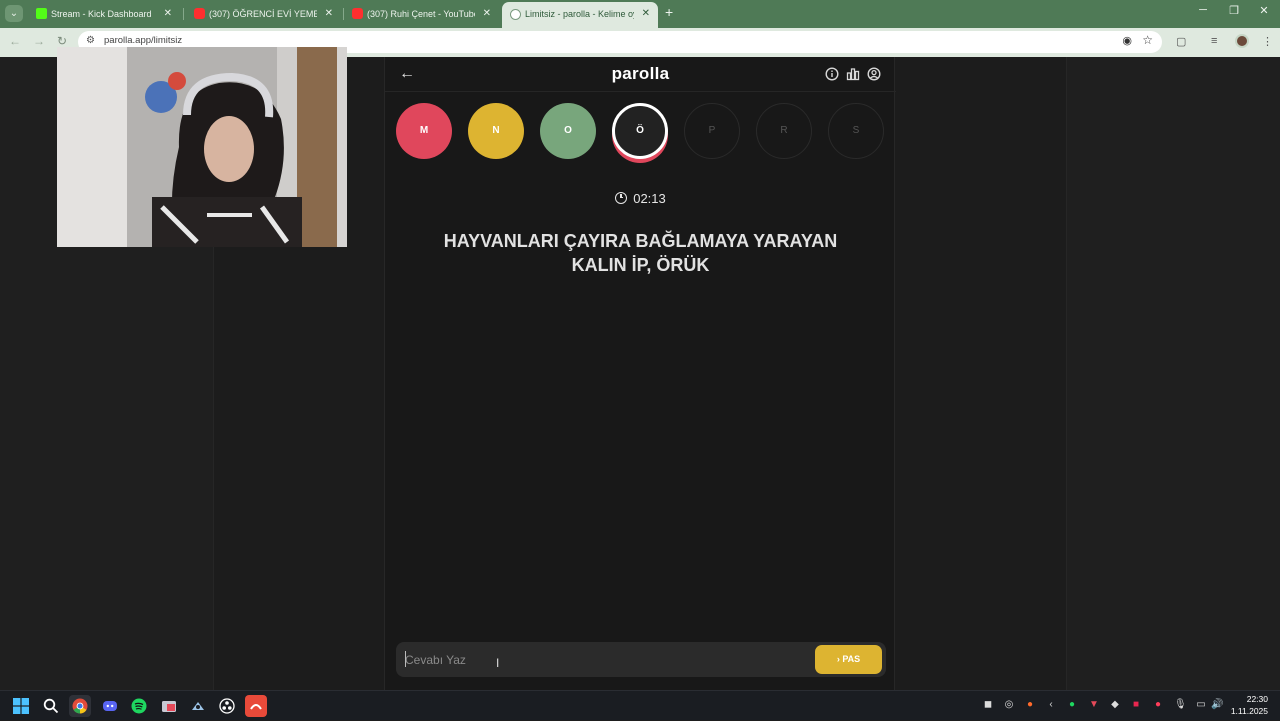 The image size is (1280, 721). I want to click on tab-divider, so click(183, 14).